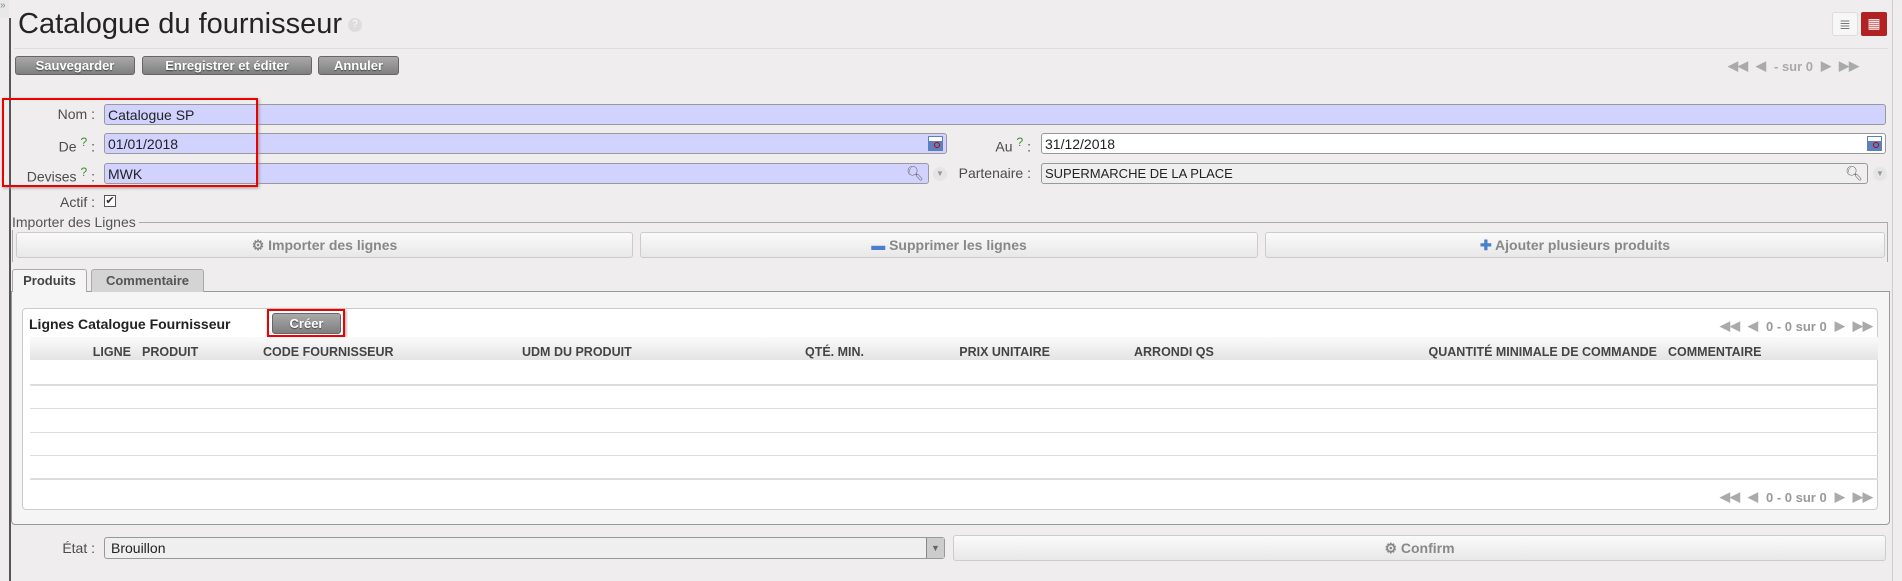 The image size is (1902, 581). What do you see at coordinates (227, 65) in the screenshot?
I see `save-edit-button: Enregistrer et éditer` at bounding box center [227, 65].